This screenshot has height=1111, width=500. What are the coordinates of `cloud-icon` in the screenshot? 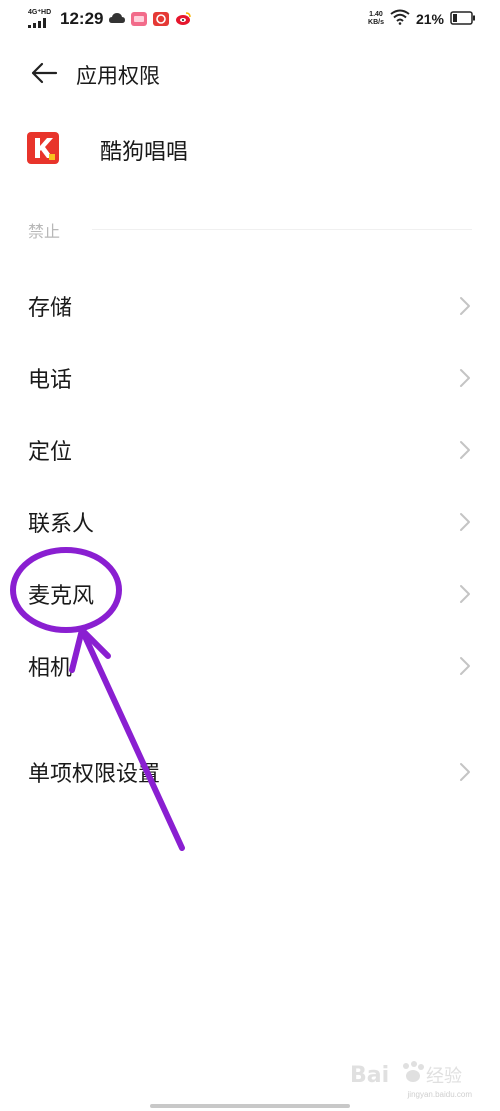 It's located at (117, 19).